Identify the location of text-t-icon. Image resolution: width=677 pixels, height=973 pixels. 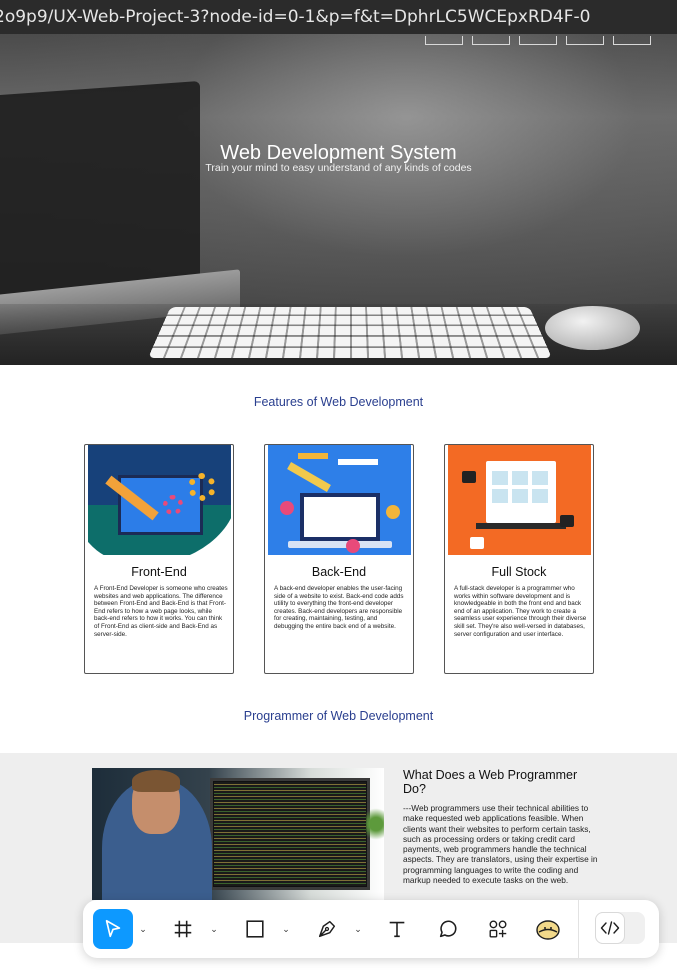
(397, 929).